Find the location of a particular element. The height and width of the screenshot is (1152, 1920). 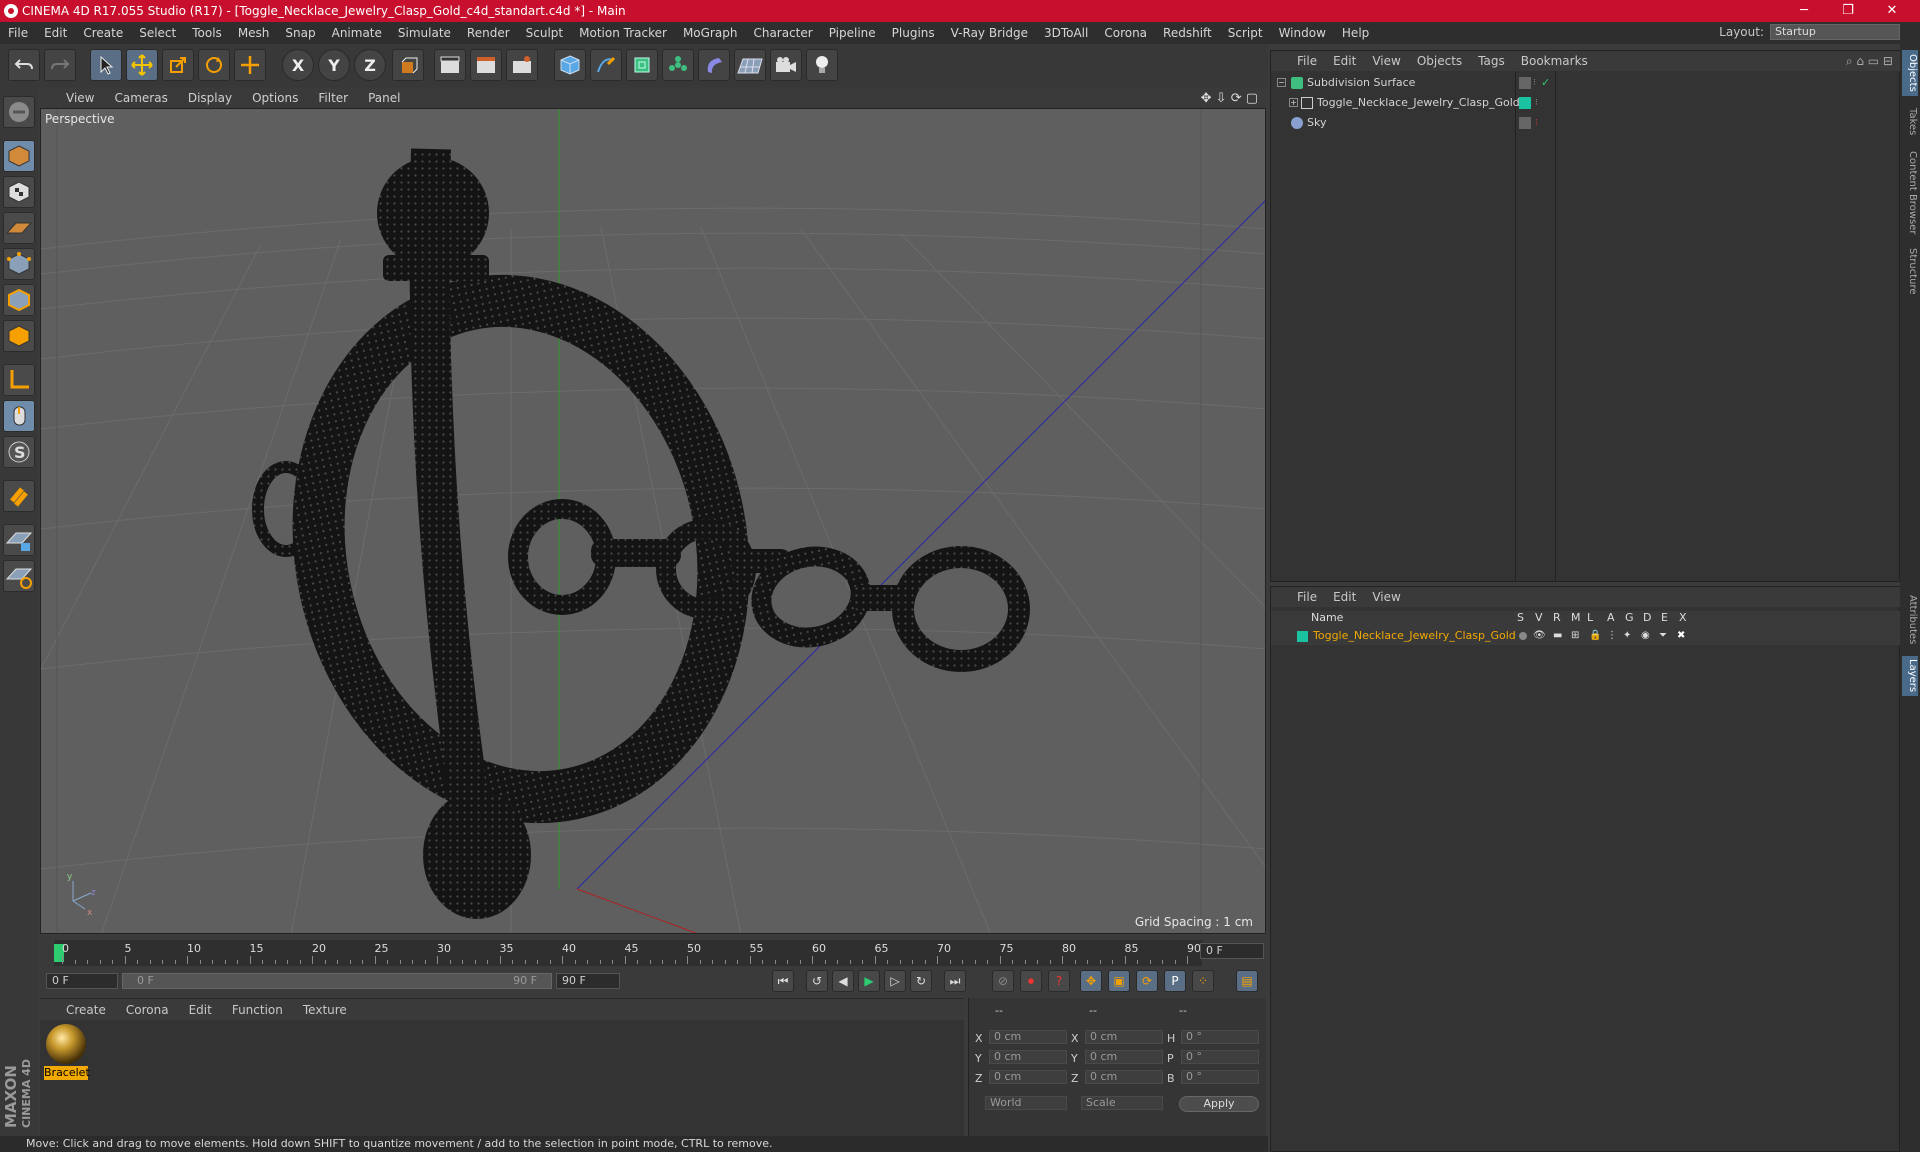

menu-edit: Edit is located at coordinates (55, 33).